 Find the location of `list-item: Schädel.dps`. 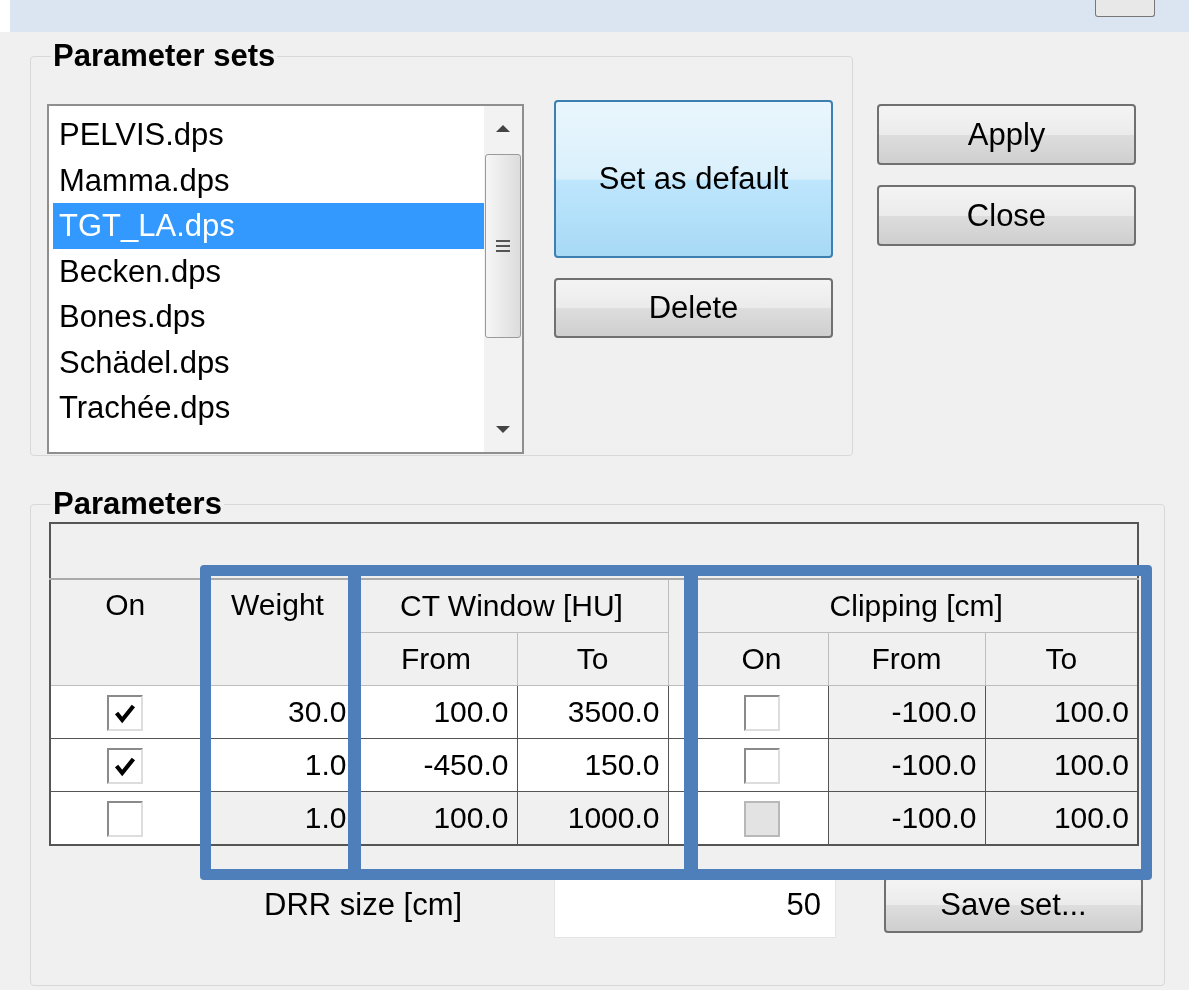

list-item: Schädel.dps is located at coordinates (268, 362).